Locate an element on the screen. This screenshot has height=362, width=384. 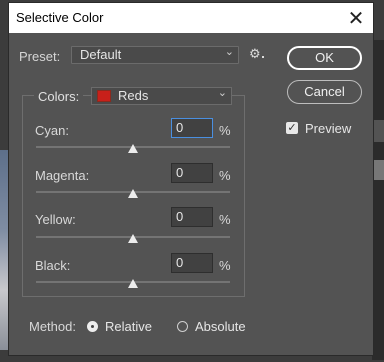
magenta-input: 0 is located at coordinates (192, 173).